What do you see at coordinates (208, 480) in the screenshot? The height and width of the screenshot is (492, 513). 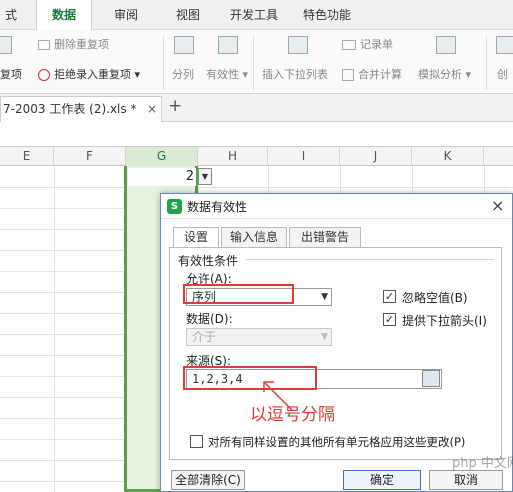 I see `clear-all-button: 全部清除(C)` at bounding box center [208, 480].